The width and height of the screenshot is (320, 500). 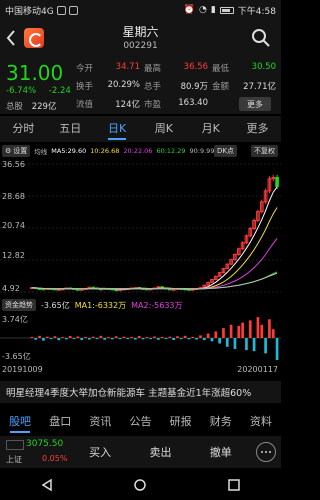 What do you see at coordinates (16, 356) in the screenshot?
I see `fund-bottom-label: -3.65亿` at bounding box center [16, 356].